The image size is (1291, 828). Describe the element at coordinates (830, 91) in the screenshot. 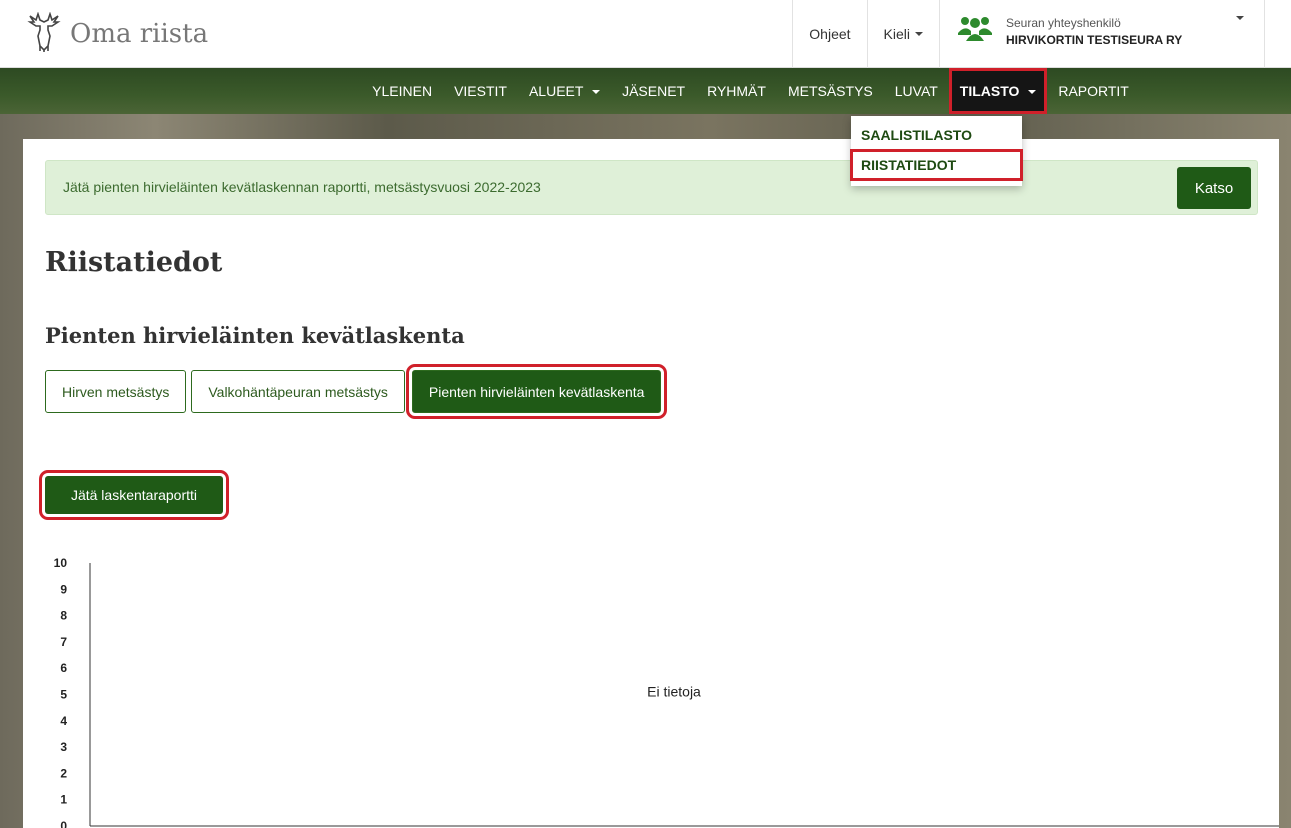

I see `nav-metsastys: METSÄSTYS` at that location.